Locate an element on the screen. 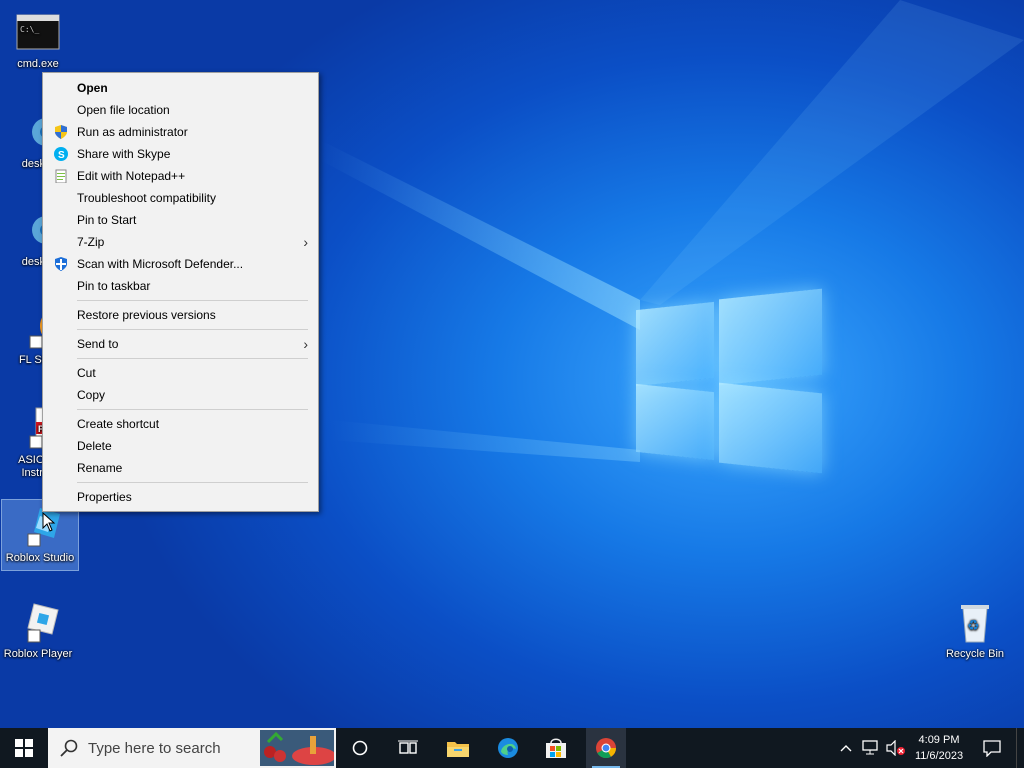  taskbar-microsoft-store is located at coordinates (556, 748).